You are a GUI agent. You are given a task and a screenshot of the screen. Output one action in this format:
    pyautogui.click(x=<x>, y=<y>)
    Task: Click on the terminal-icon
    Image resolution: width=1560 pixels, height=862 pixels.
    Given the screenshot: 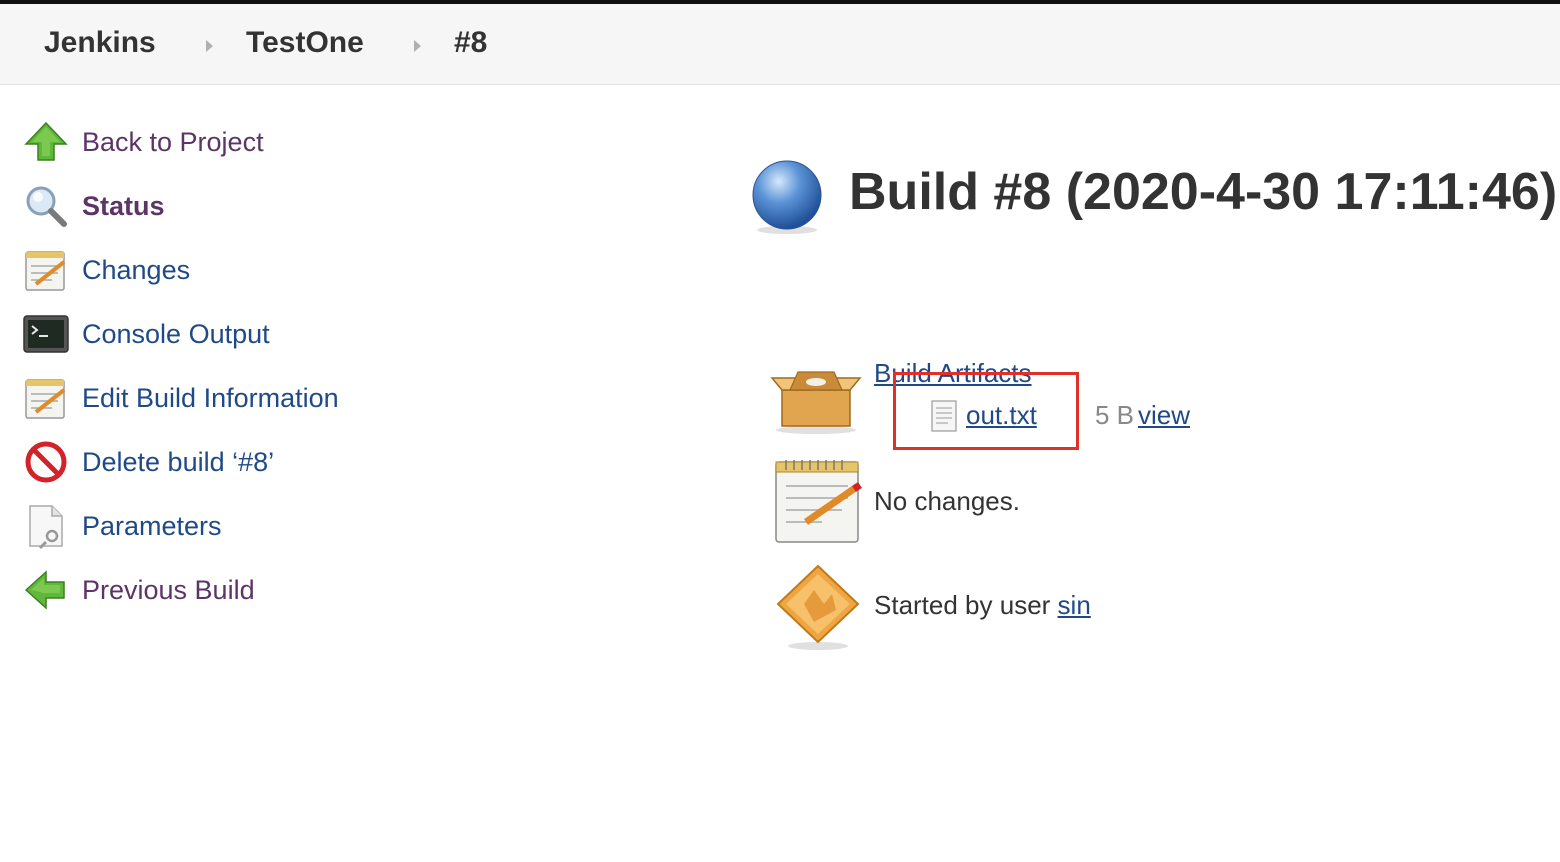 What is the action you would take?
    pyautogui.click(x=46, y=334)
    